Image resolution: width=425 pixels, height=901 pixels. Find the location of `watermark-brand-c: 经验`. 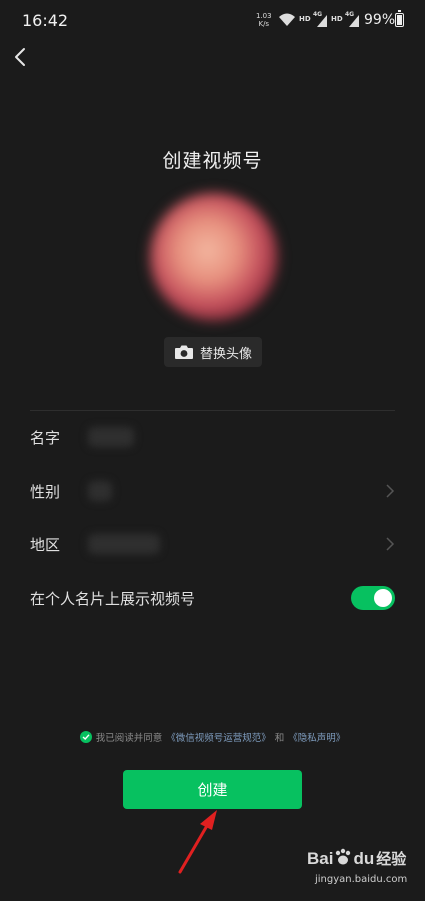

watermark-brand-c: 经验 is located at coordinates (391, 859).